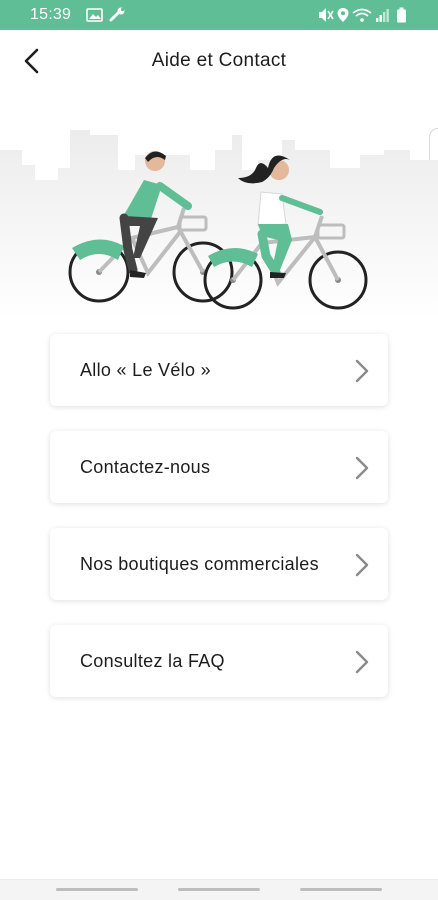 The width and height of the screenshot is (438, 900). What do you see at coordinates (94, 15) in the screenshot?
I see `image-icon` at bounding box center [94, 15].